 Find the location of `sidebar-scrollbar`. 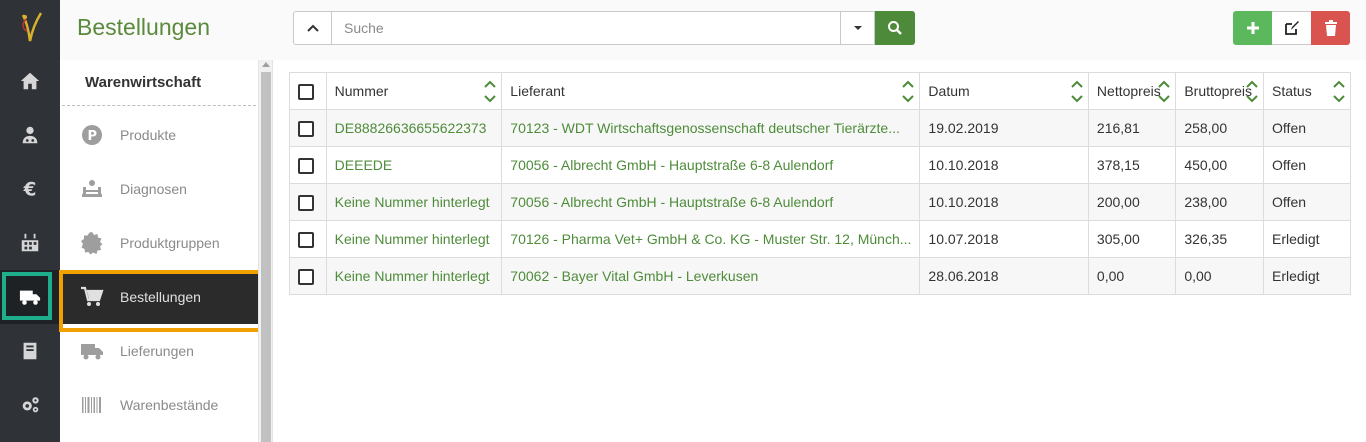

sidebar-scrollbar is located at coordinates (265, 251).